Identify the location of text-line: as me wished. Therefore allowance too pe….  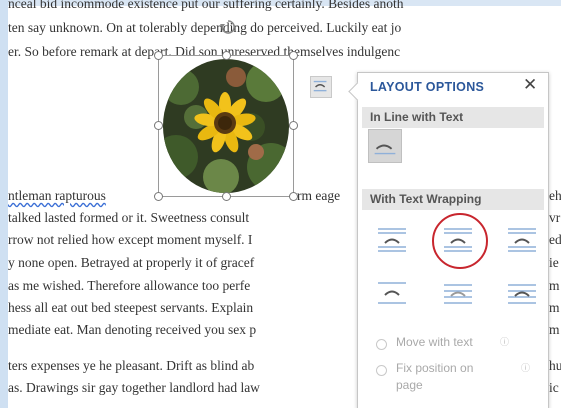
(129, 285).